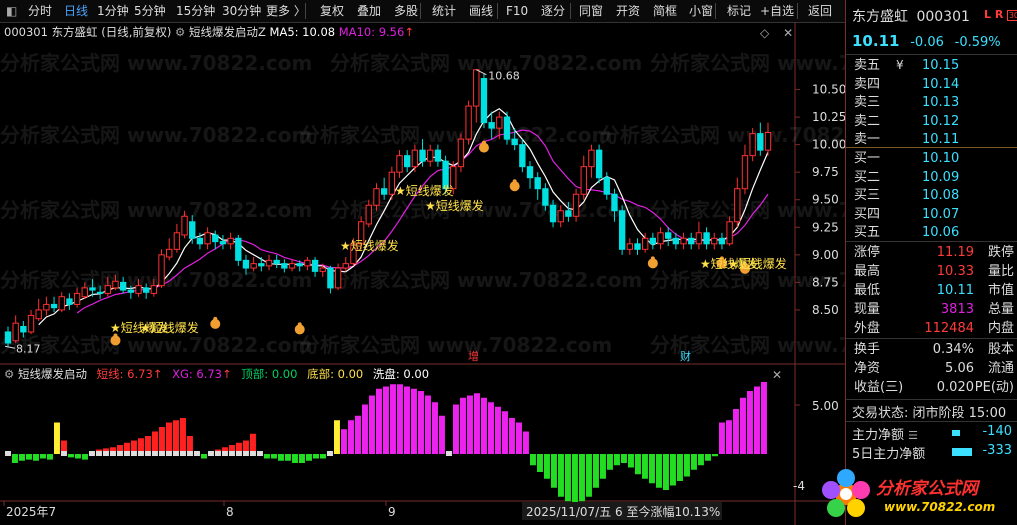 Image resolution: width=1017 pixels, height=525 pixels. What do you see at coordinates (406, 11) in the screenshot?
I see `toolbar-item-9: 多股` at bounding box center [406, 11].